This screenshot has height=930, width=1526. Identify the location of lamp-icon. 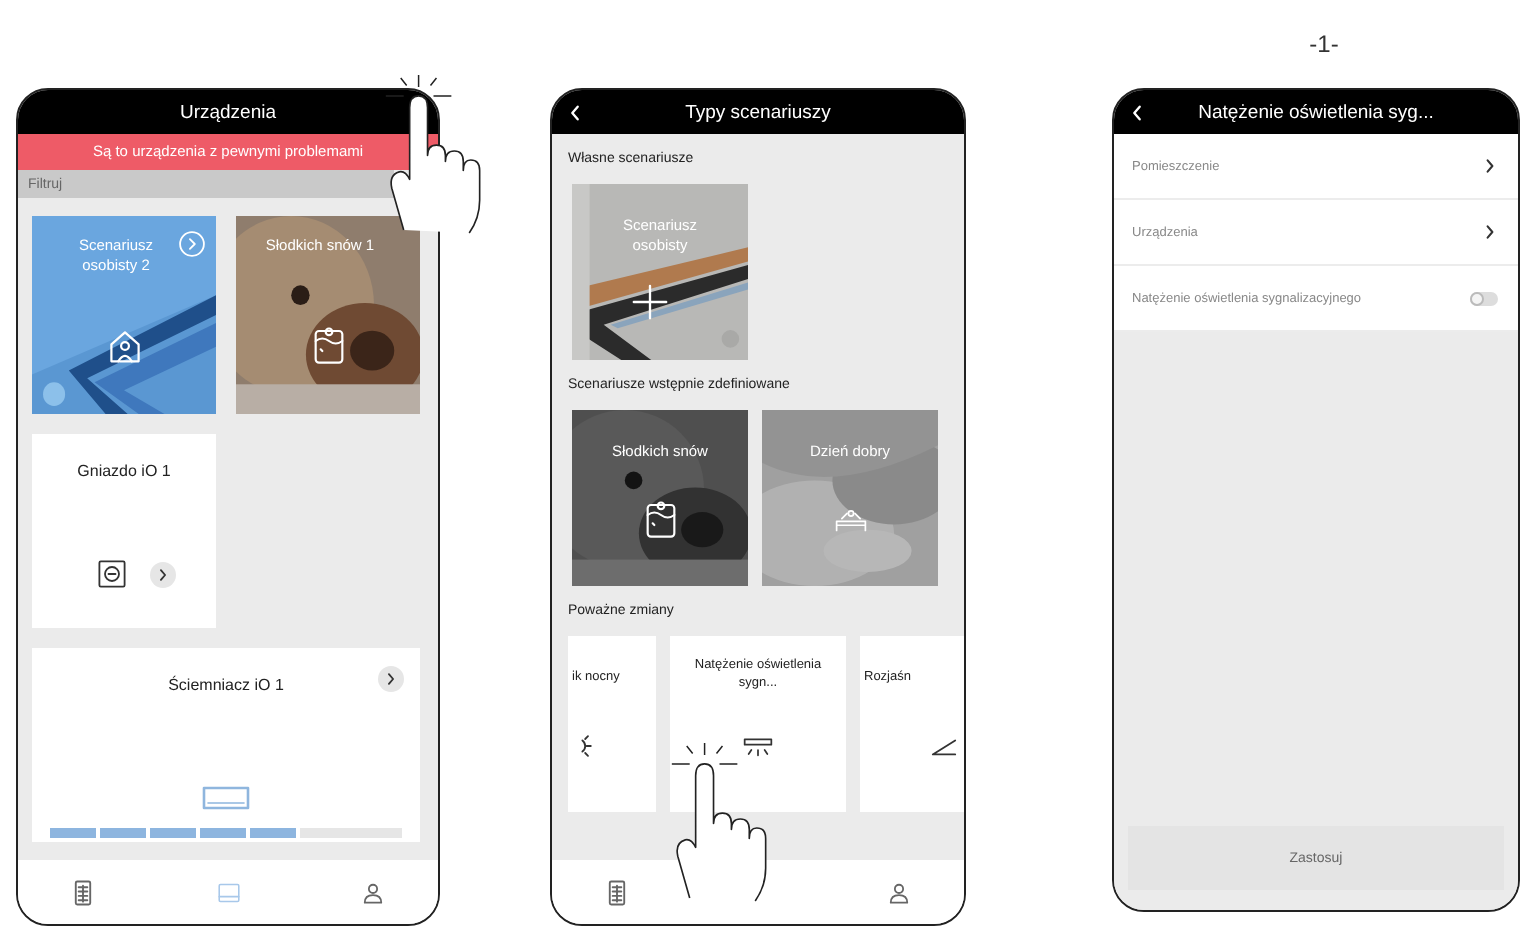
(758, 746).